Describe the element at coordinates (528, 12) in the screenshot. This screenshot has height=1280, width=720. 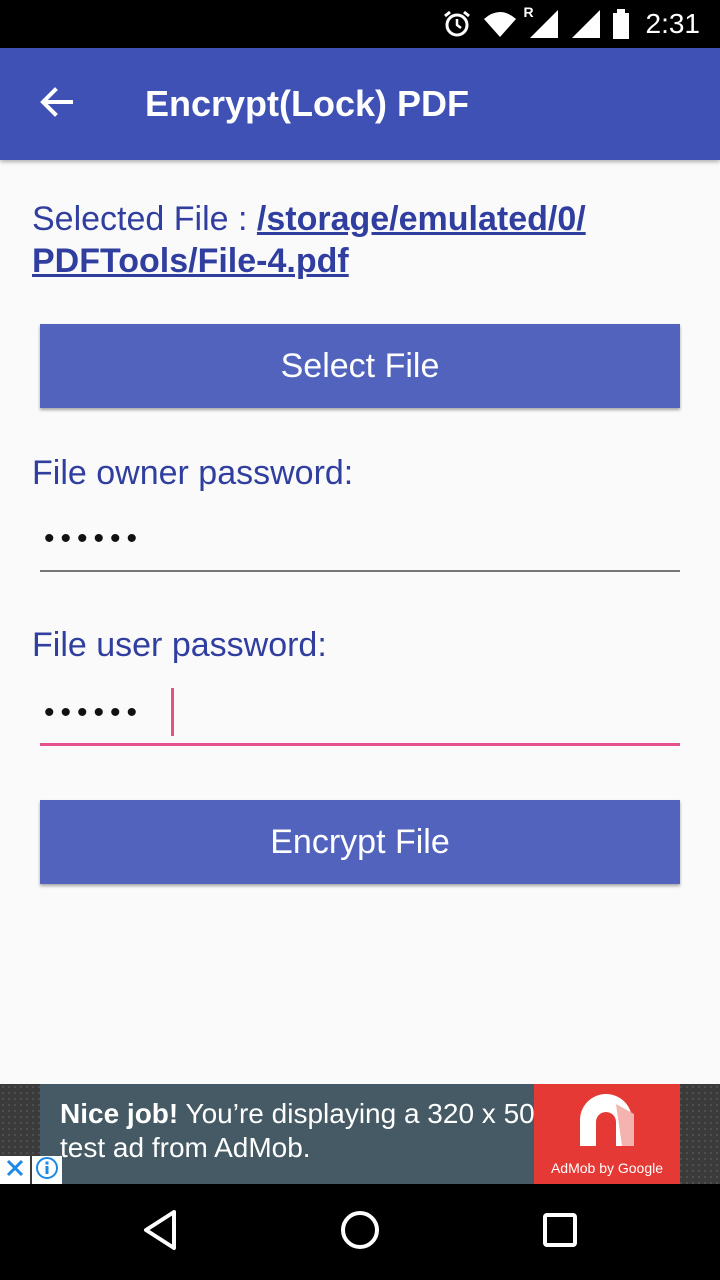
I see `roaming-label: R` at that location.